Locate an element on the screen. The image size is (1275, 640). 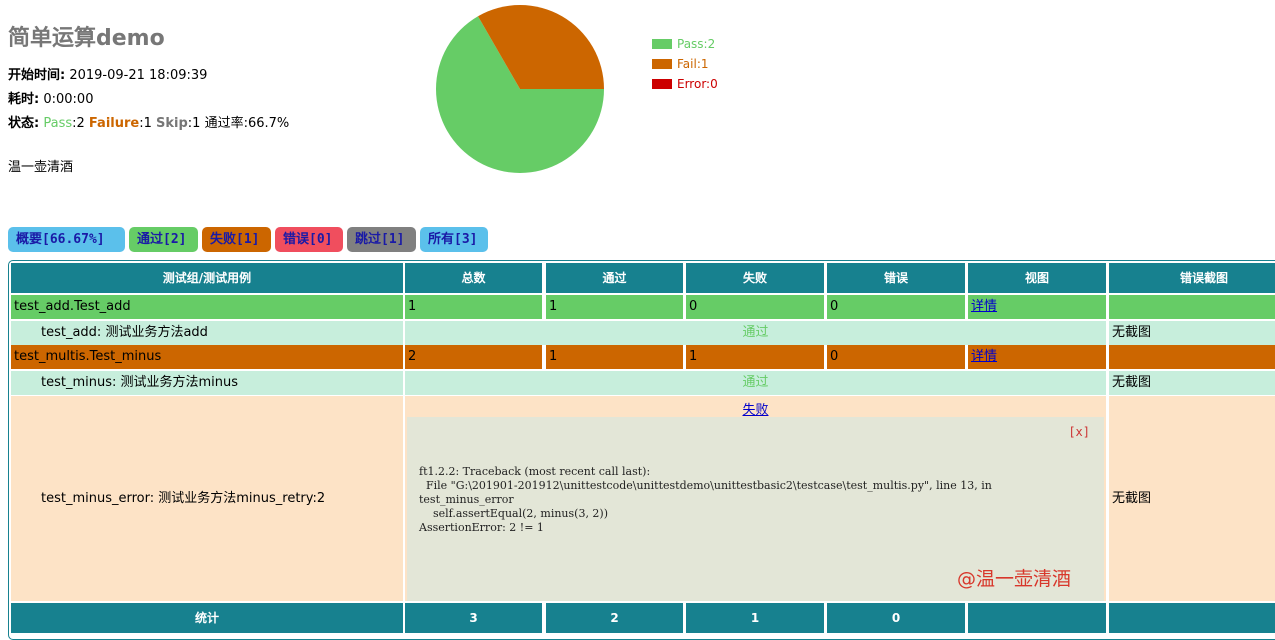
chart-legend: Pass:2 Fail:1 Error:0 is located at coordinates (685, 64).